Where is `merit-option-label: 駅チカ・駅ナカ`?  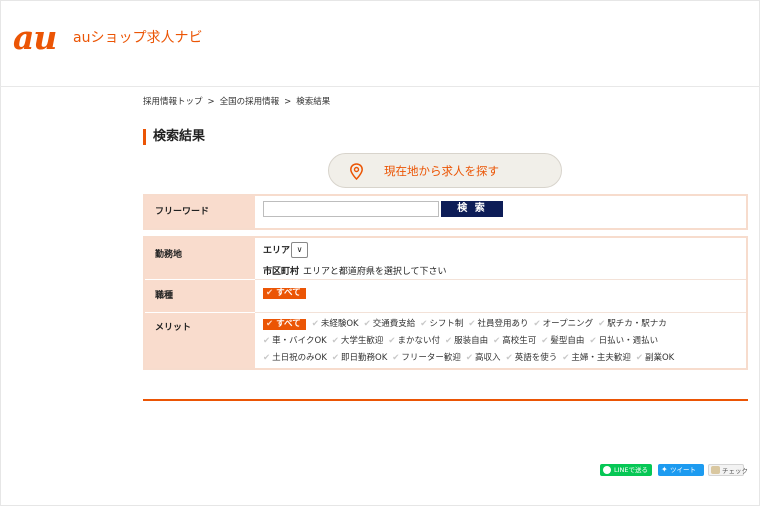 merit-option-label: 駅チカ・駅ナカ is located at coordinates (637, 324).